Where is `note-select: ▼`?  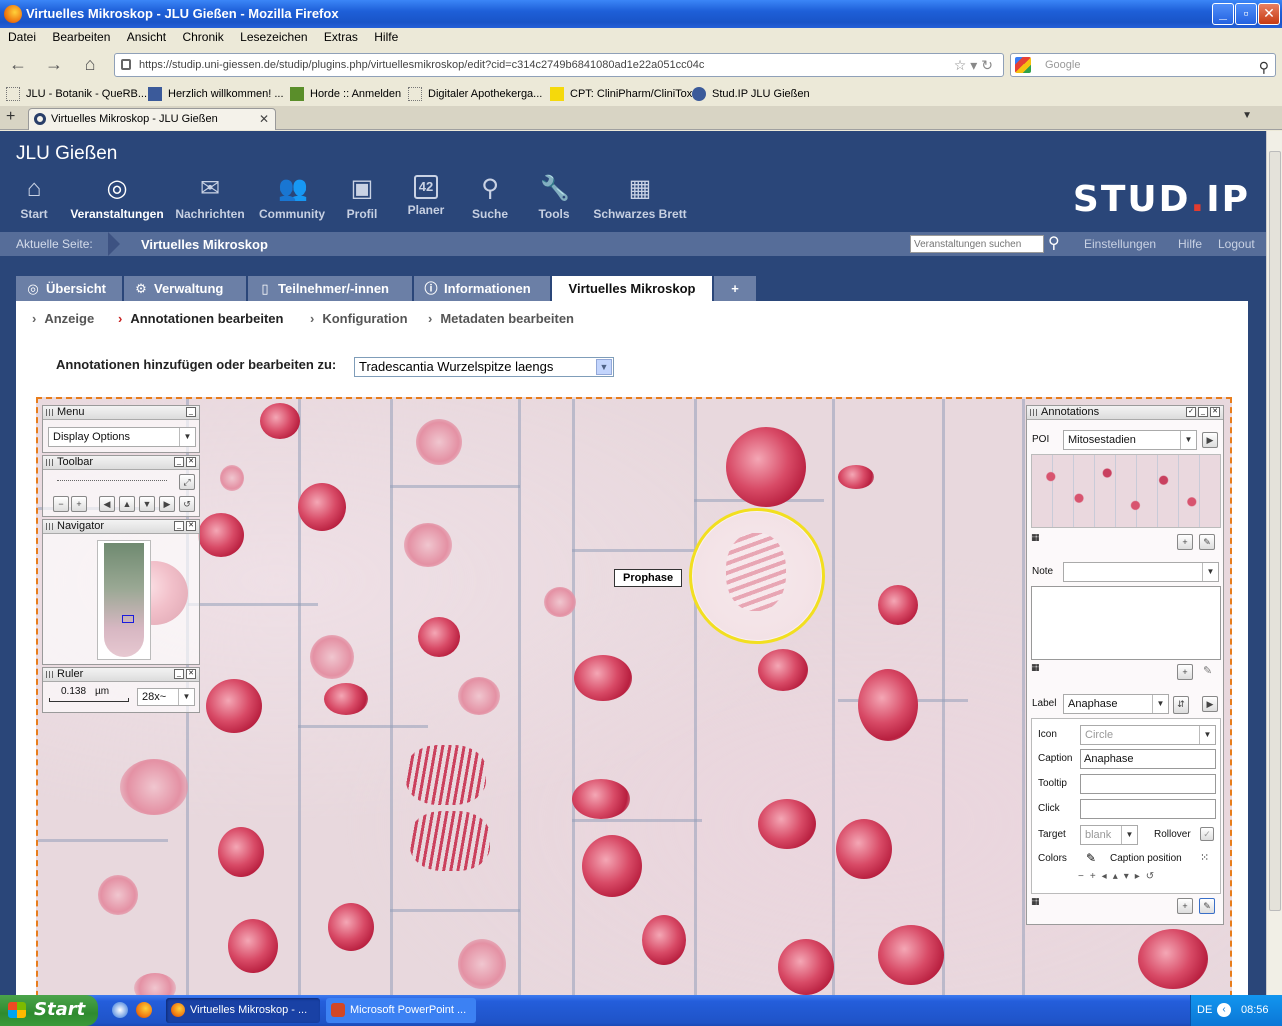
note-select: ▼ is located at coordinates (1141, 572).